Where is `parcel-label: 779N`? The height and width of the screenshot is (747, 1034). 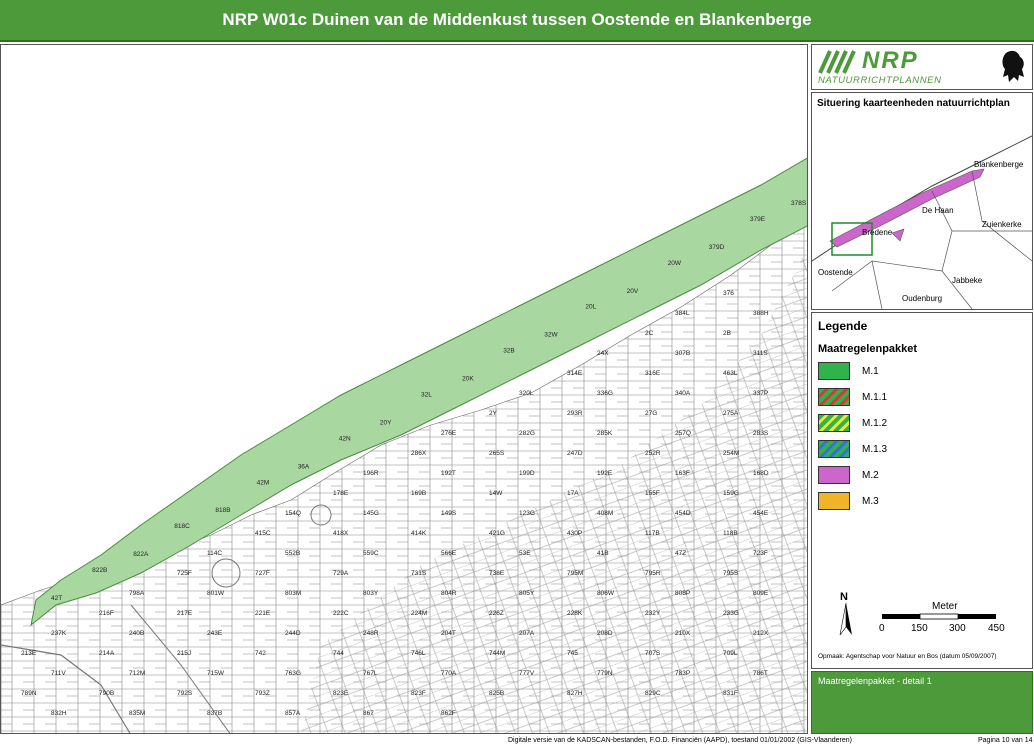
parcel-label: 779N is located at coordinates (605, 673).